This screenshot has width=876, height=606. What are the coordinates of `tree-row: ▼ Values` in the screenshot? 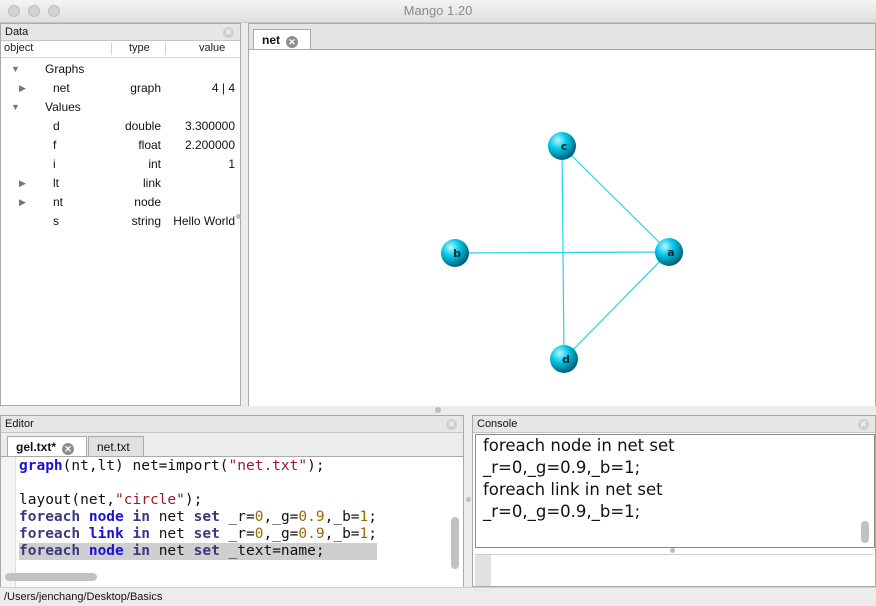 It's located at (120, 107).